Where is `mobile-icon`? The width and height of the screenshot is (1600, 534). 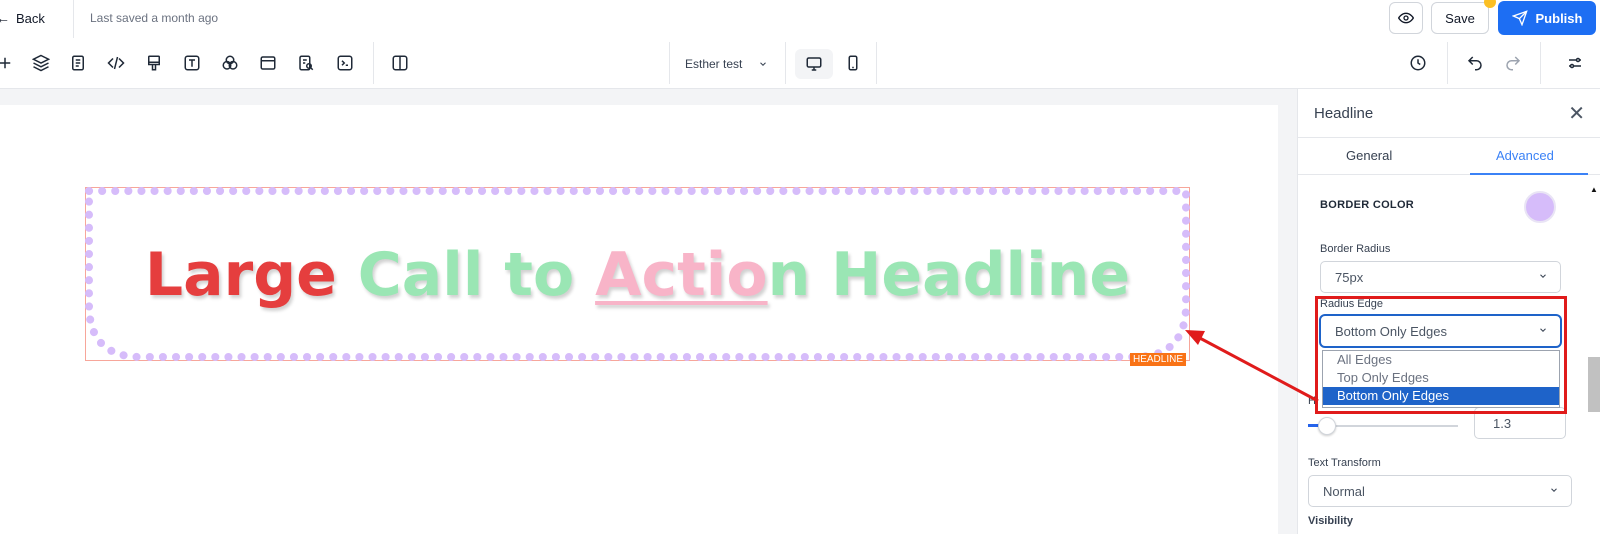
mobile-icon is located at coordinates (853, 63).